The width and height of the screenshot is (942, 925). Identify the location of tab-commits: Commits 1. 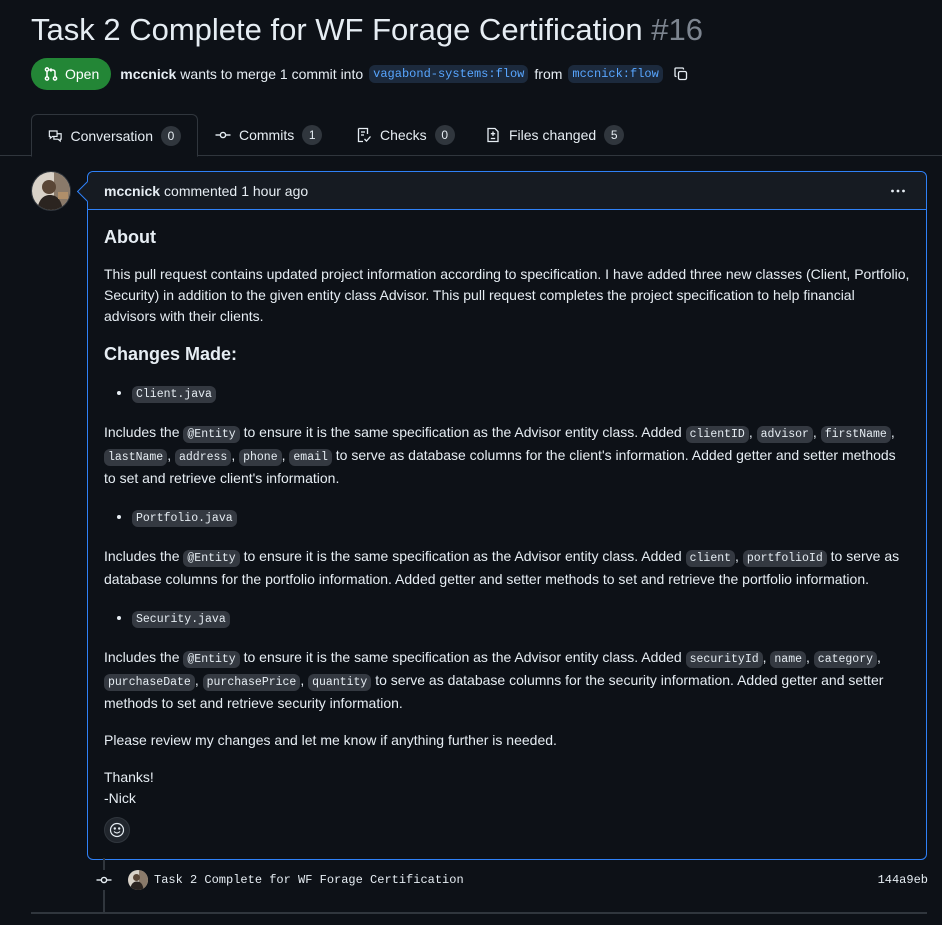
(268, 135).